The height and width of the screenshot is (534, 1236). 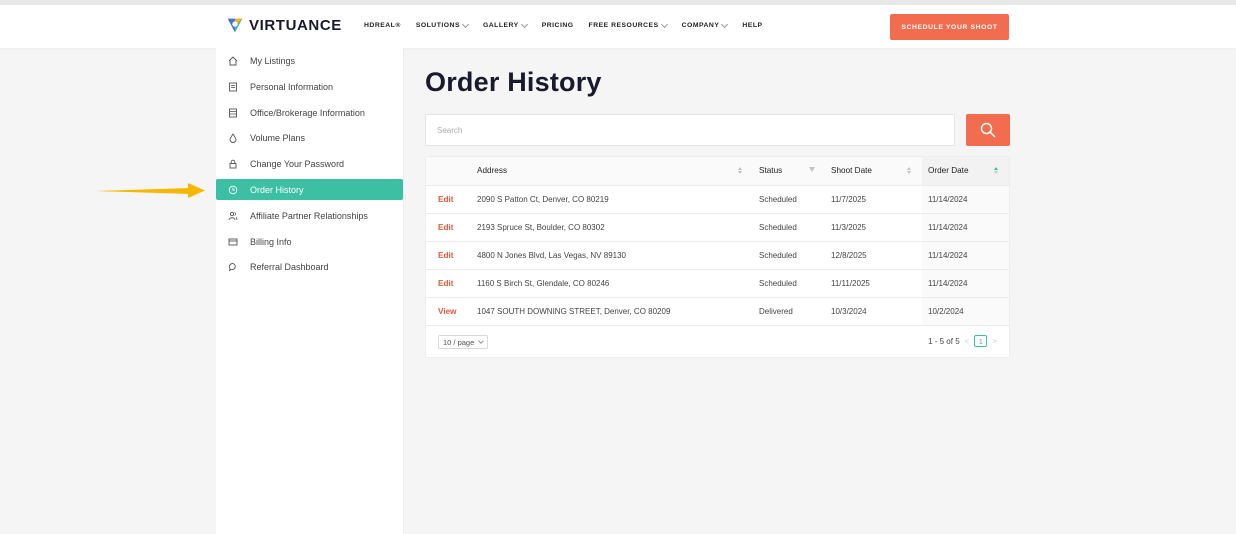 I want to click on page-title: Order History, so click(x=513, y=82).